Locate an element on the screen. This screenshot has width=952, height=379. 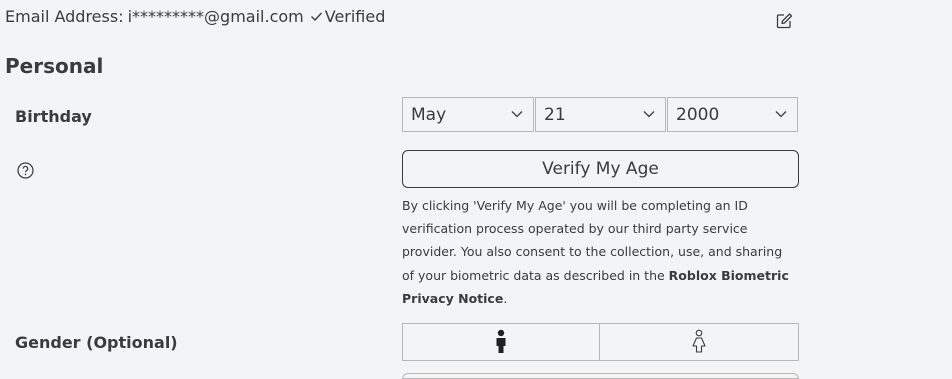
gender-male-button is located at coordinates (501, 342).